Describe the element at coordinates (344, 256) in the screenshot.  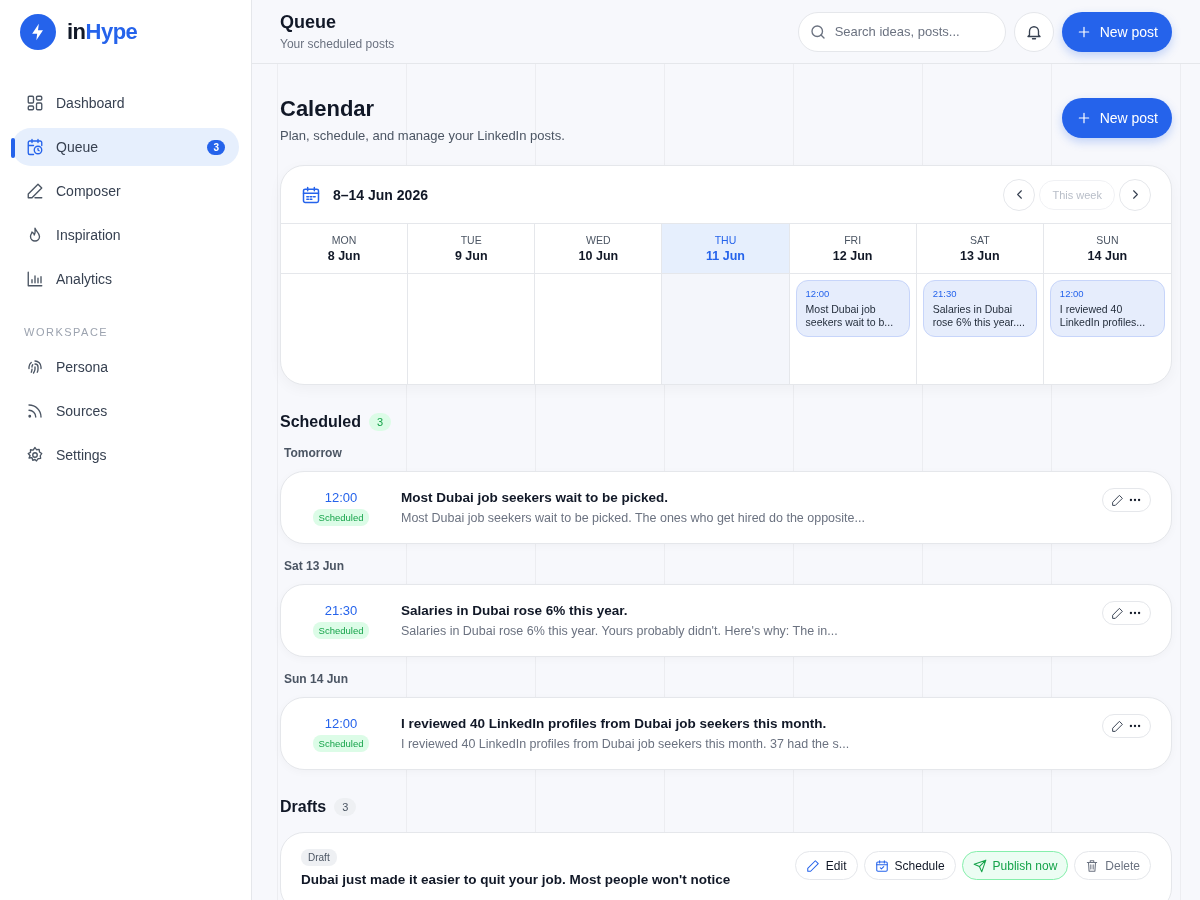
I see `date-label: 8 Jun` at that location.